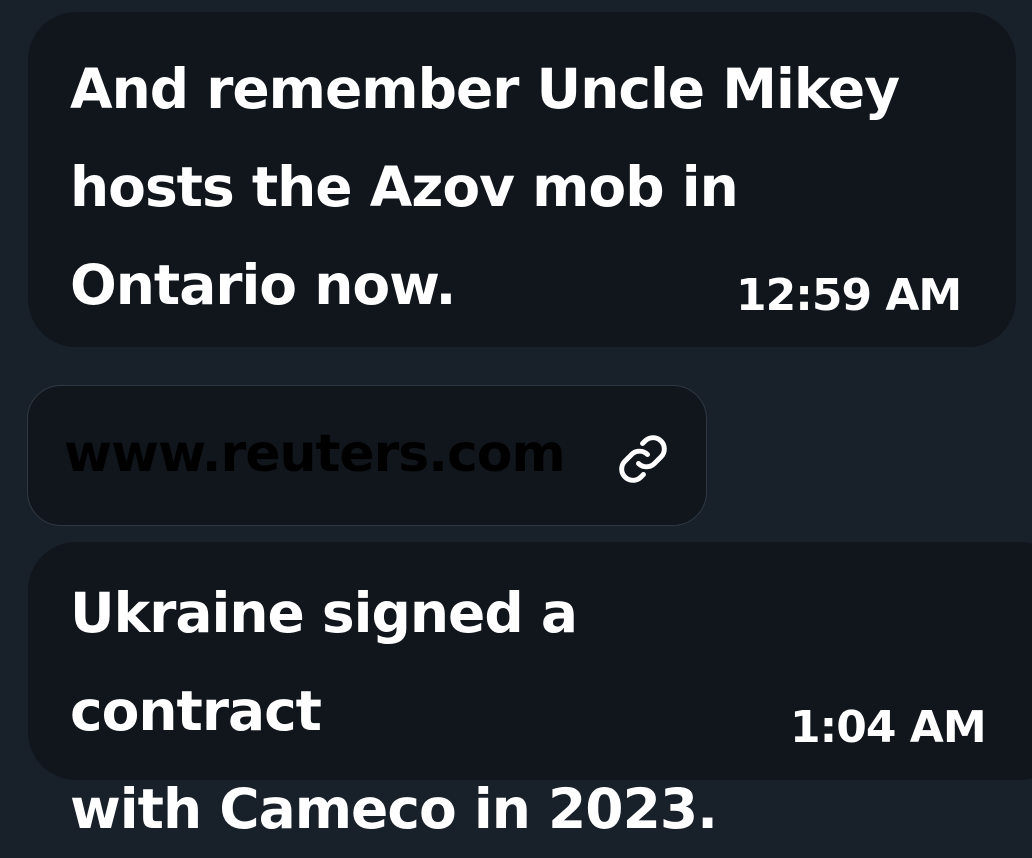  I want to click on link-preview-card: www.reuters.com, so click(367, 455).